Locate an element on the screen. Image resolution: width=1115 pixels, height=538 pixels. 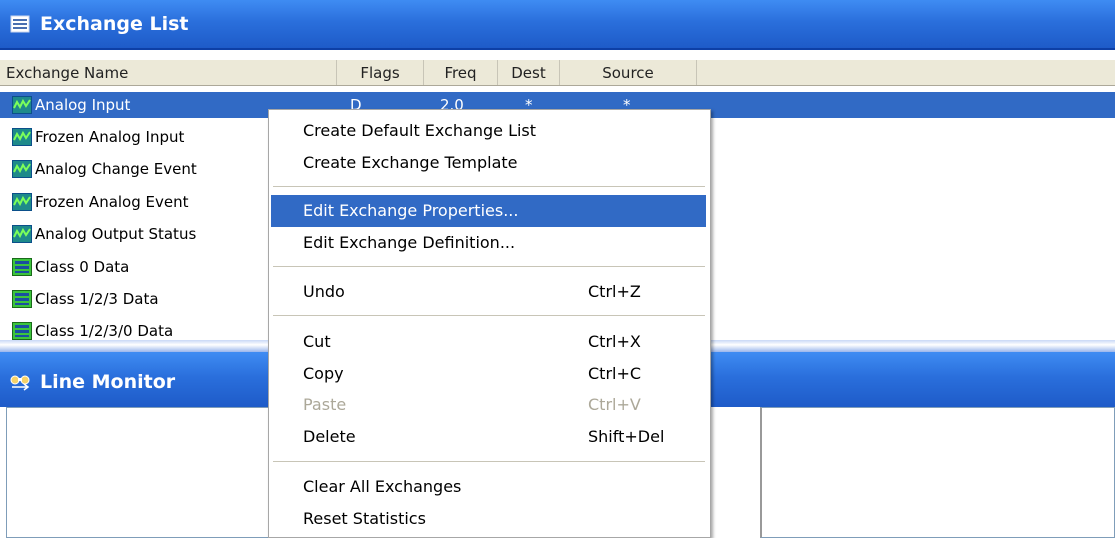
column-header-flags: Flags is located at coordinates (380, 72).